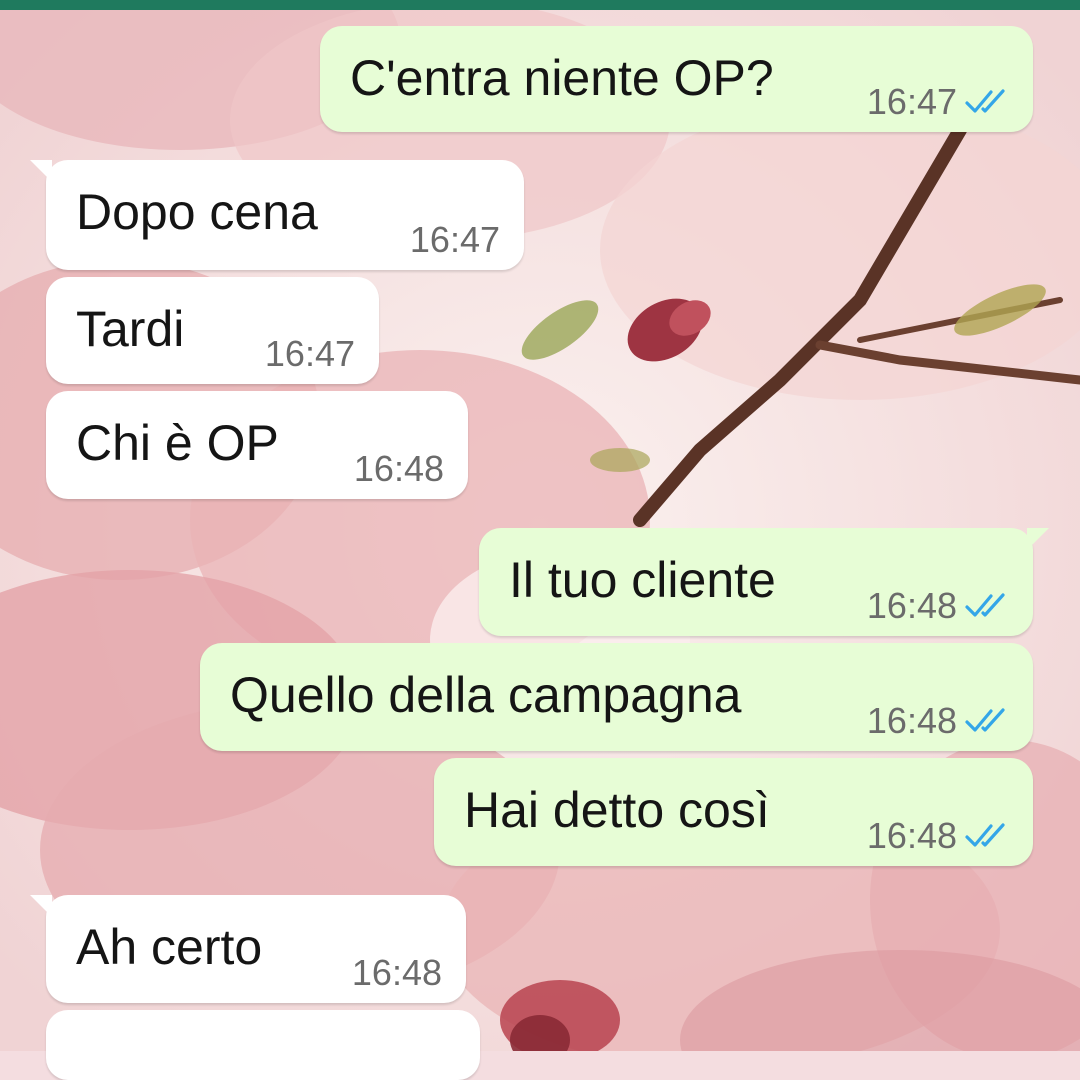 The image size is (1080, 1080). Describe the element at coordinates (540, 5) in the screenshot. I see `app-top-bar` at that location.